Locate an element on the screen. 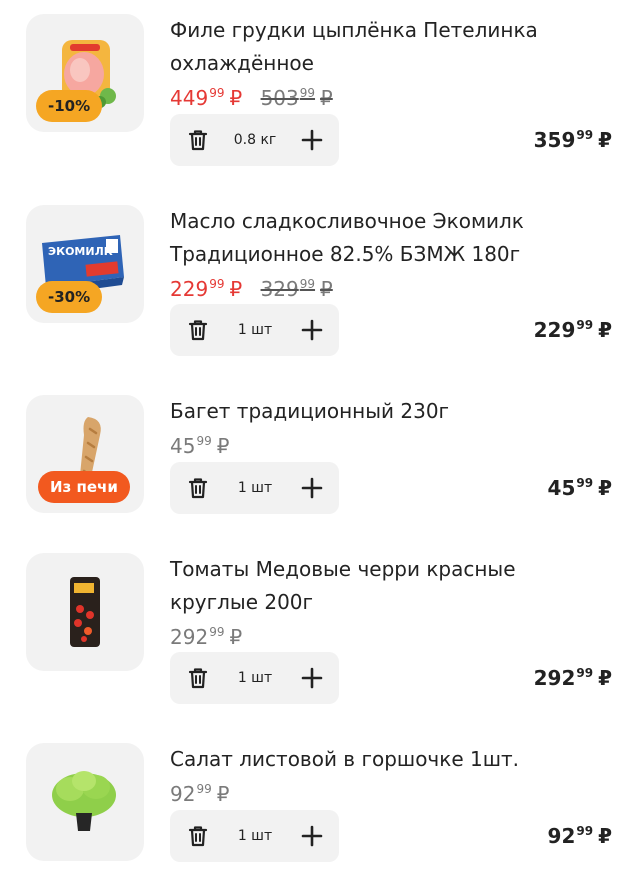  product-image: Из печи is located at coordinates (85, 454).